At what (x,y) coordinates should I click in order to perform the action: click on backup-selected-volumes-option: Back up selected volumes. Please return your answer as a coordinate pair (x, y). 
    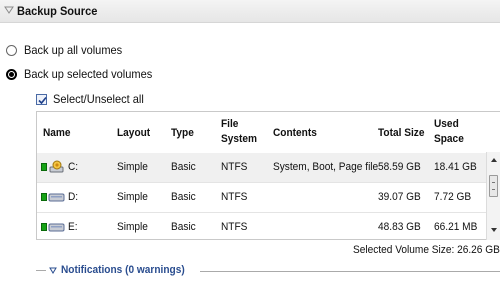
    Looking at the image, I should click on (84, 74).